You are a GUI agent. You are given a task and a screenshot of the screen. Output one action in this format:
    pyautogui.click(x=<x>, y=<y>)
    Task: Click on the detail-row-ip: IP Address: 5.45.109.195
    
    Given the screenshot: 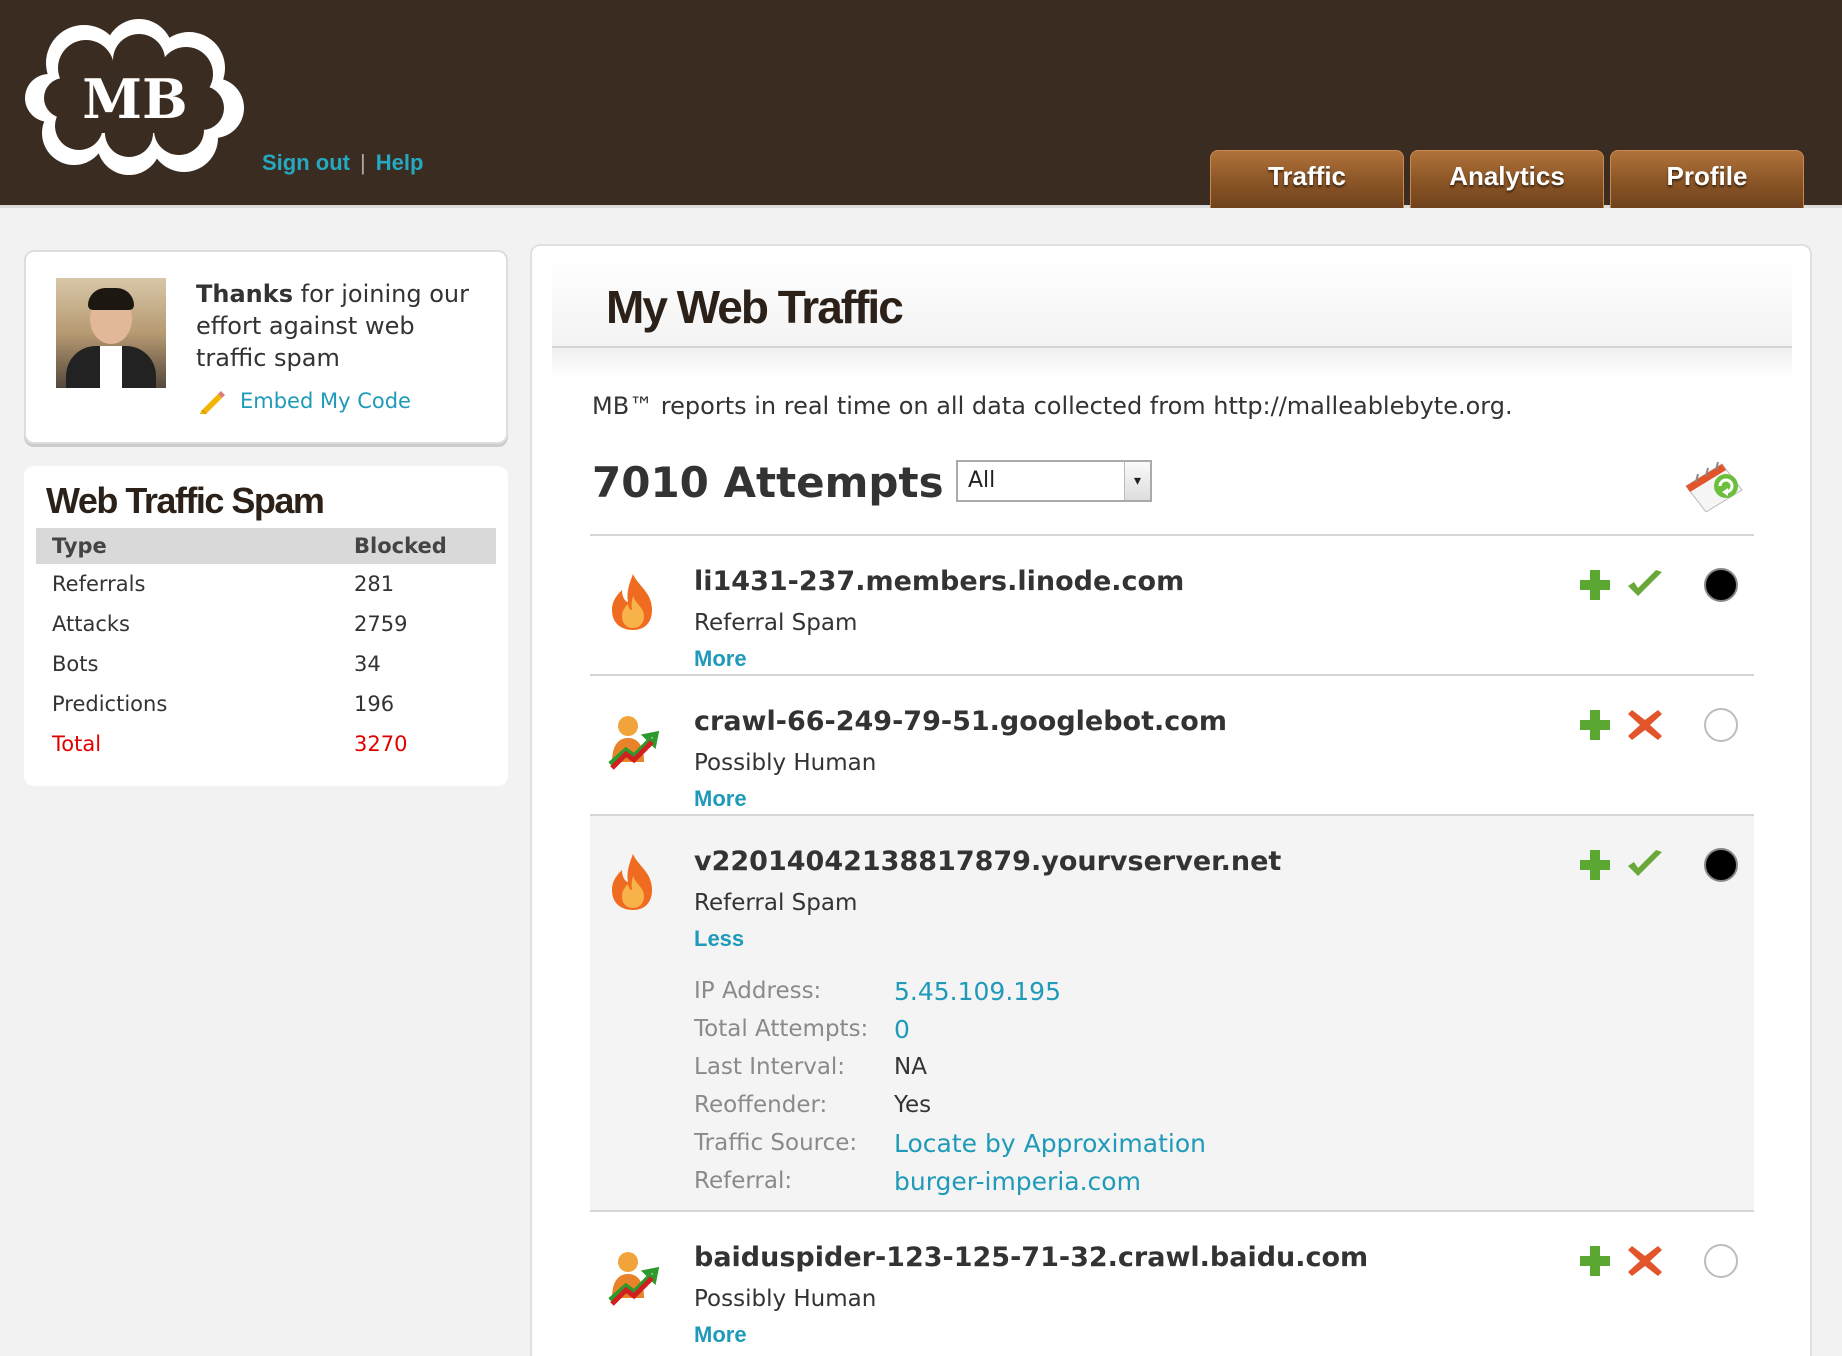 What is the action you would take?
    pyautogui.click(x=950, y=991)
    